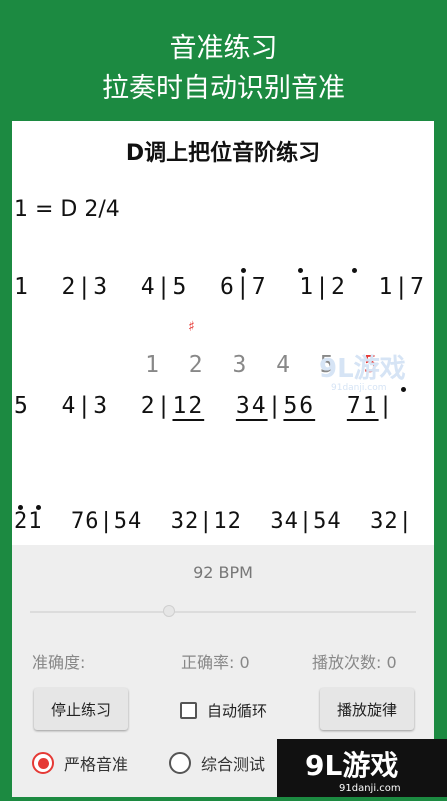 The height and width of the screenshot is (801, 447). Describe the element at coordinates (213, 521) in the screenshot. I see `notation-line-4: 21 76|54 32|12 34|54 32|` at that location.